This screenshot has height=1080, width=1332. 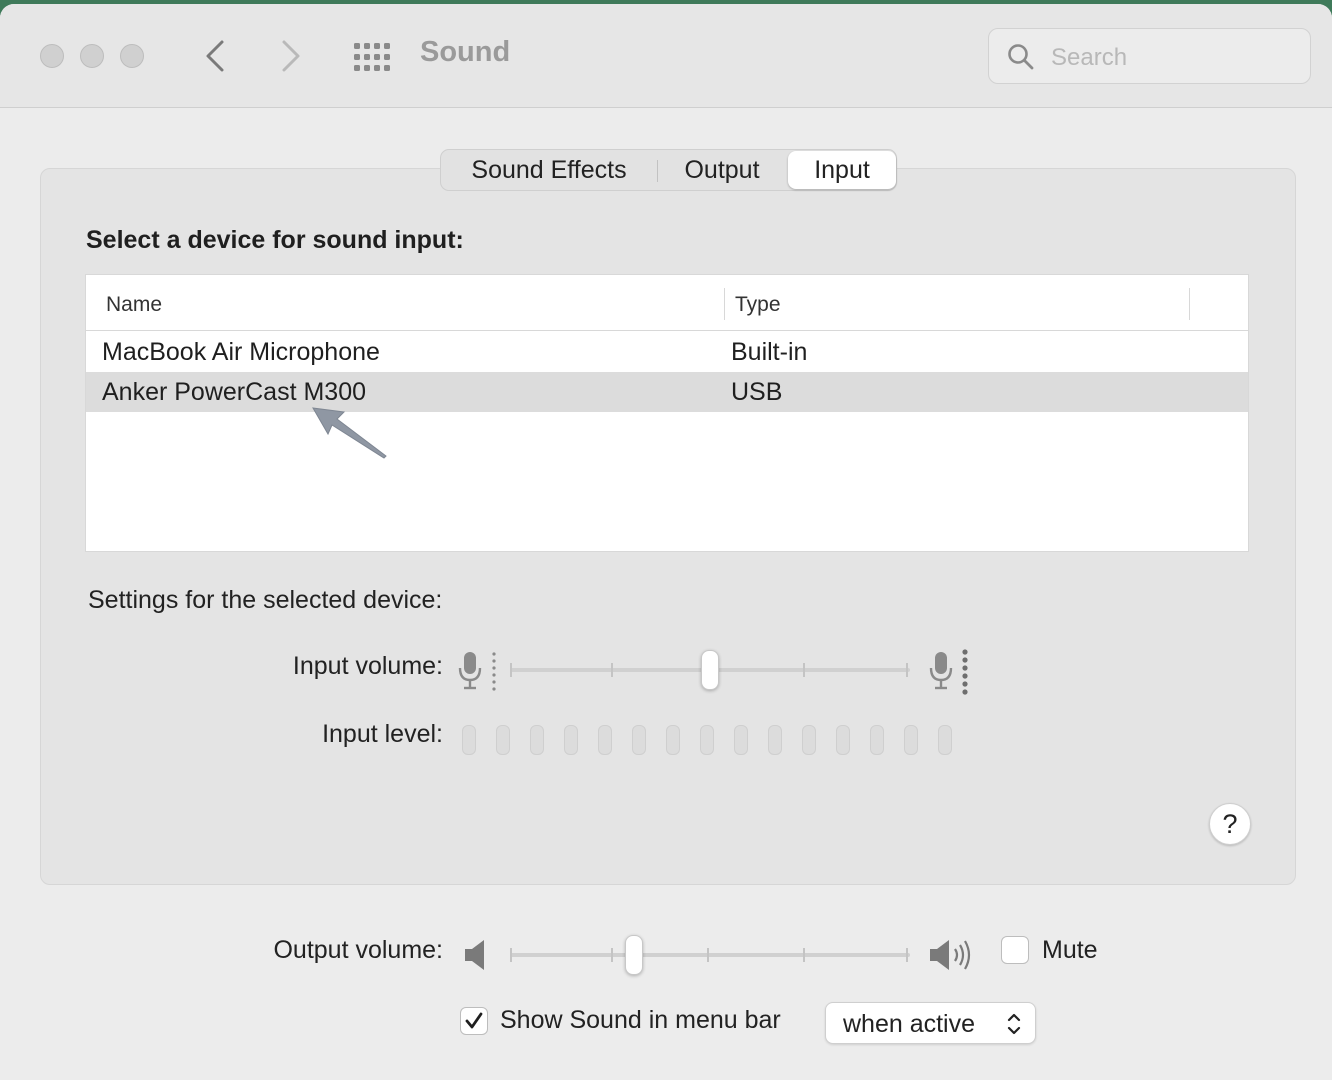 I want to click on menu-bar-visibility-popup: when active, so click(x=930, y=1023).